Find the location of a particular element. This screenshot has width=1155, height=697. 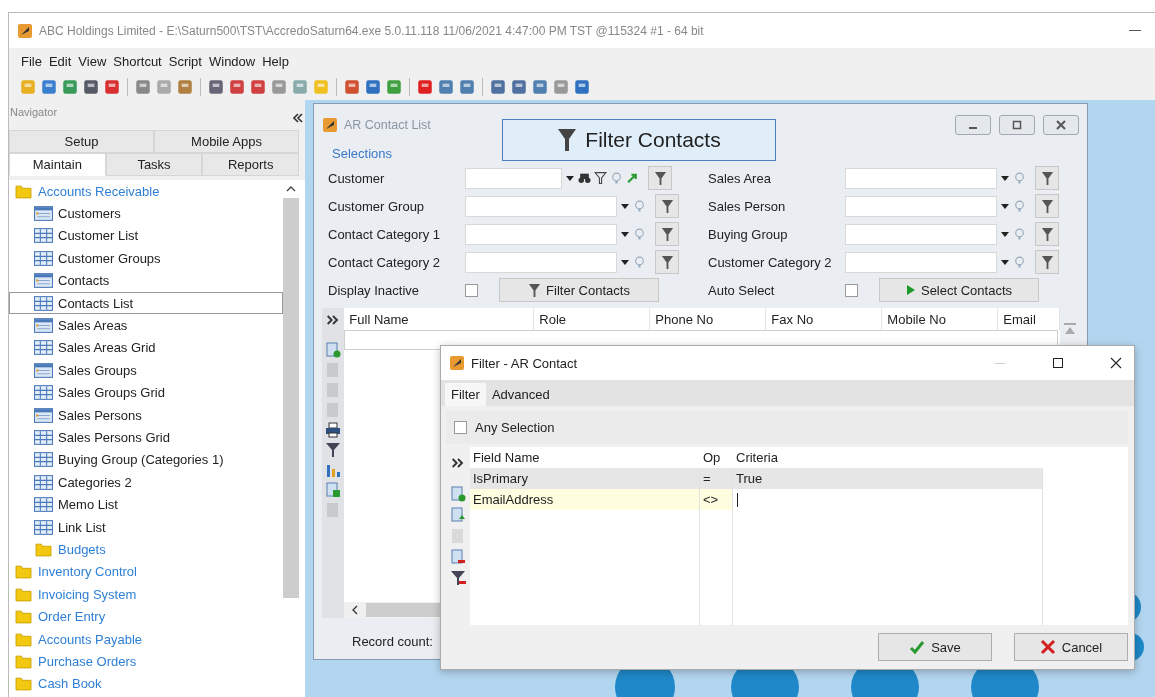

section-link: Selections is located at coordinates (362, 153).